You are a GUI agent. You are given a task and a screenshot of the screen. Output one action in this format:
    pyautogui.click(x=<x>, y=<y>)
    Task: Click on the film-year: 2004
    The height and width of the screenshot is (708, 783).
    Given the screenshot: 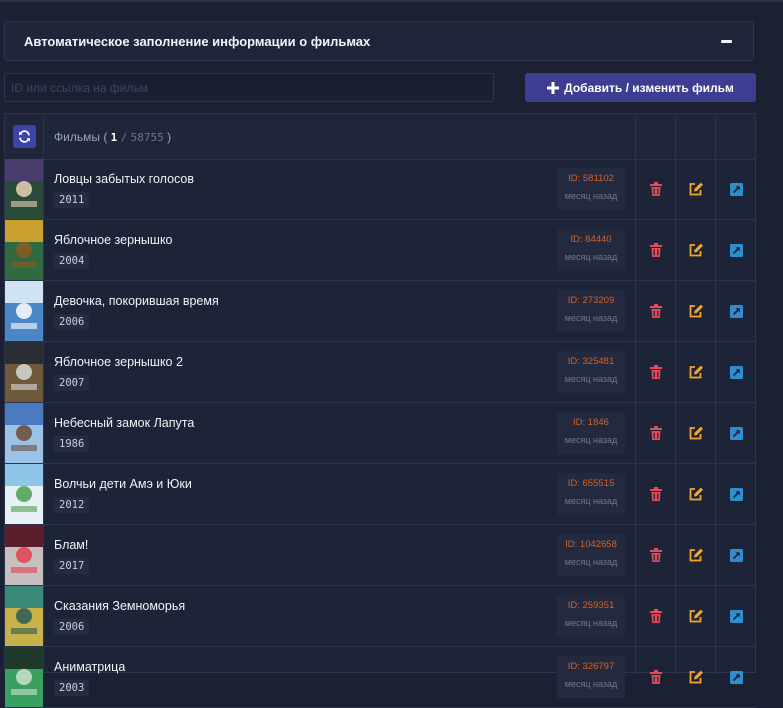 What is the action you would take?
    pyautogui.click(x=72, y=261)
    